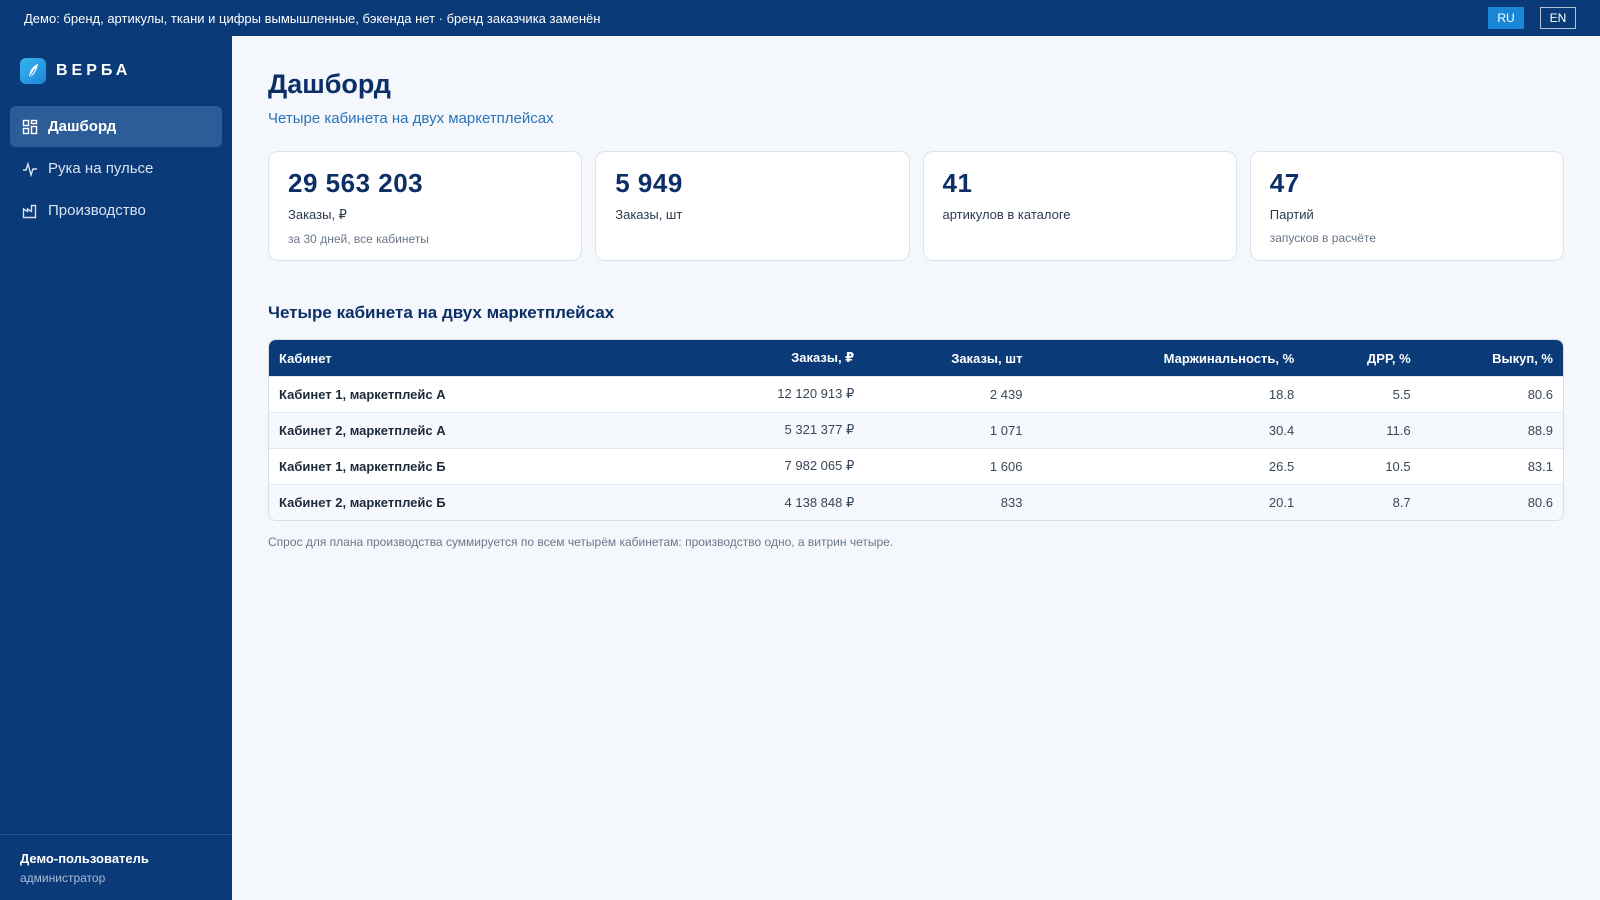  What do you see at coordinates (441, 313) in the screenshot?
I see `table-title: Четыре кабинета на двух маркетплейсах` at bounding box center [441, 313].